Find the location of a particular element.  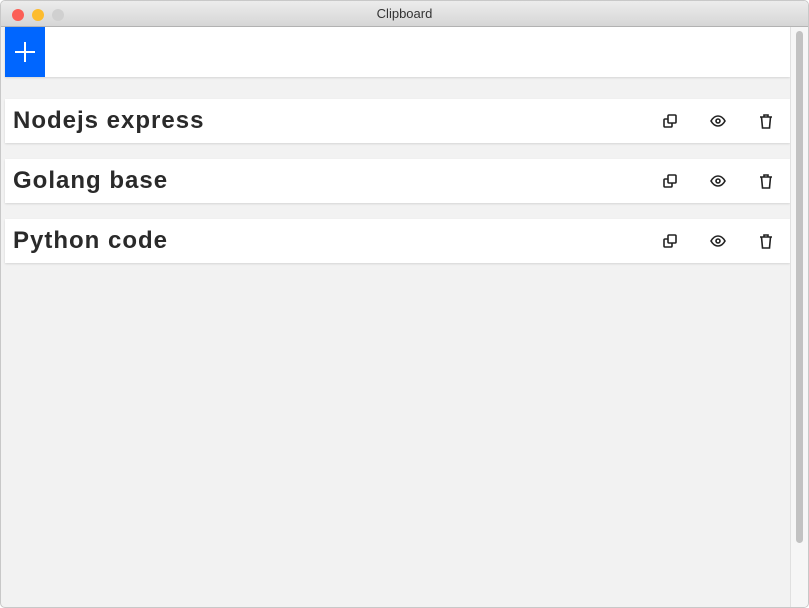

scrollbar is located at coordinates (799, 317).